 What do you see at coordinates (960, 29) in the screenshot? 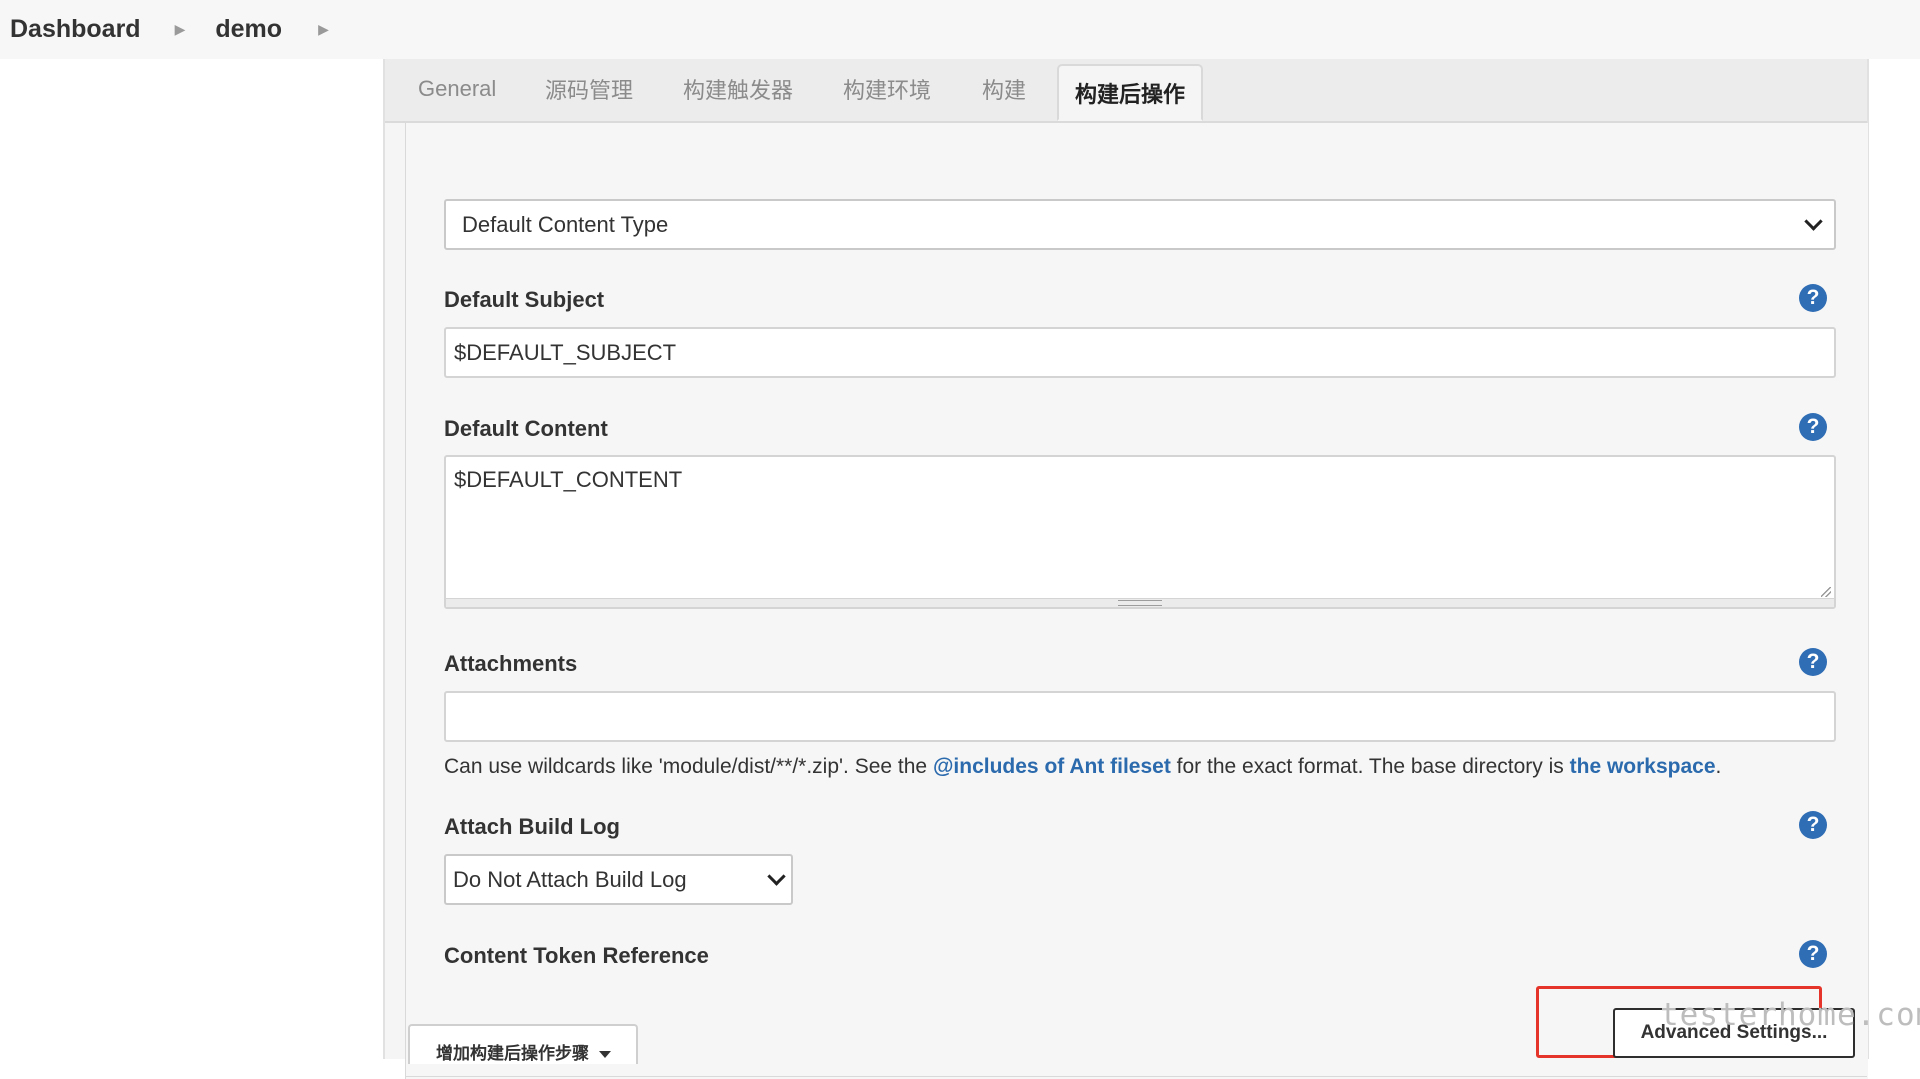
I see `breadcrumb: Dashboard ▶ demo ▶` at bounding box center [960, 29].